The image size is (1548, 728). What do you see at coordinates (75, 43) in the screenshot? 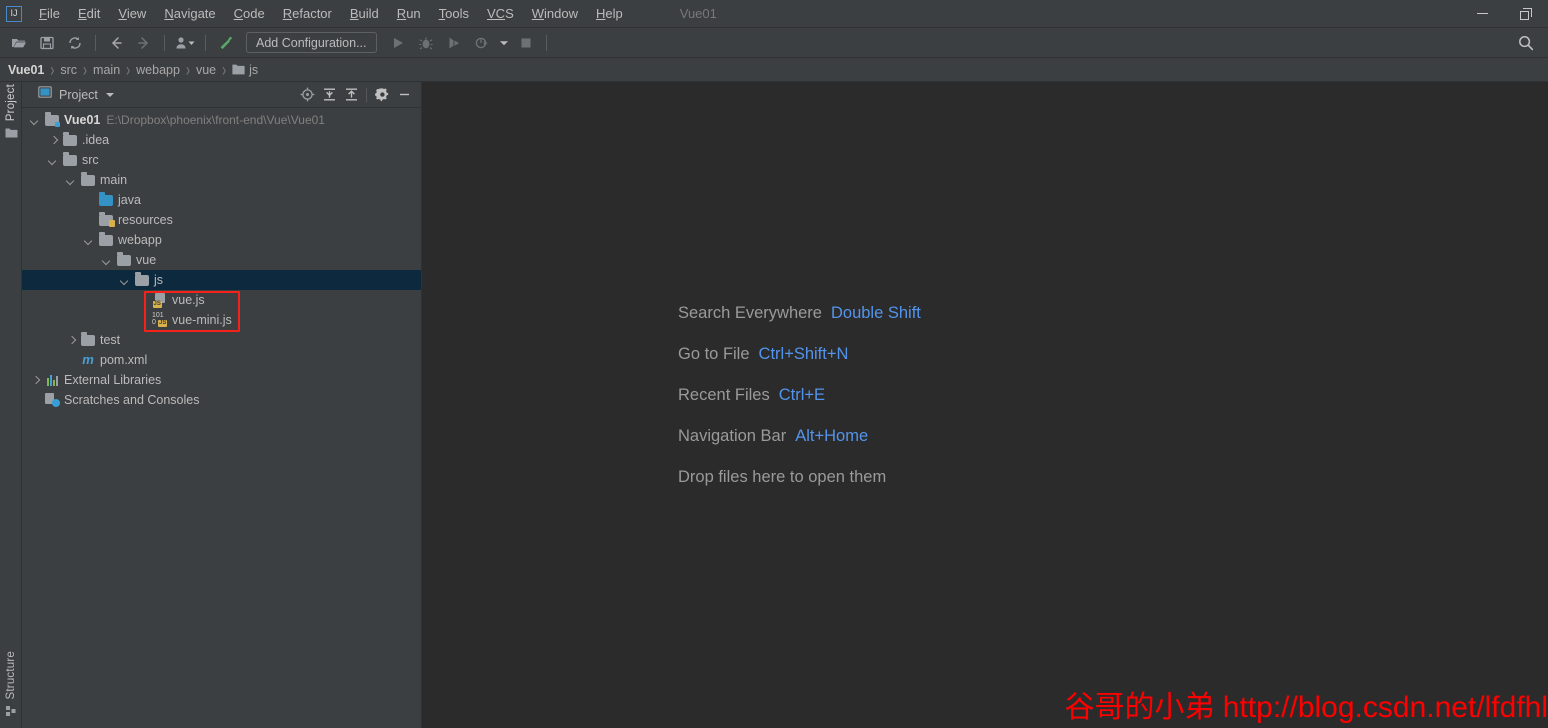
I see `sync-icon` at bounding box center [75, 43].